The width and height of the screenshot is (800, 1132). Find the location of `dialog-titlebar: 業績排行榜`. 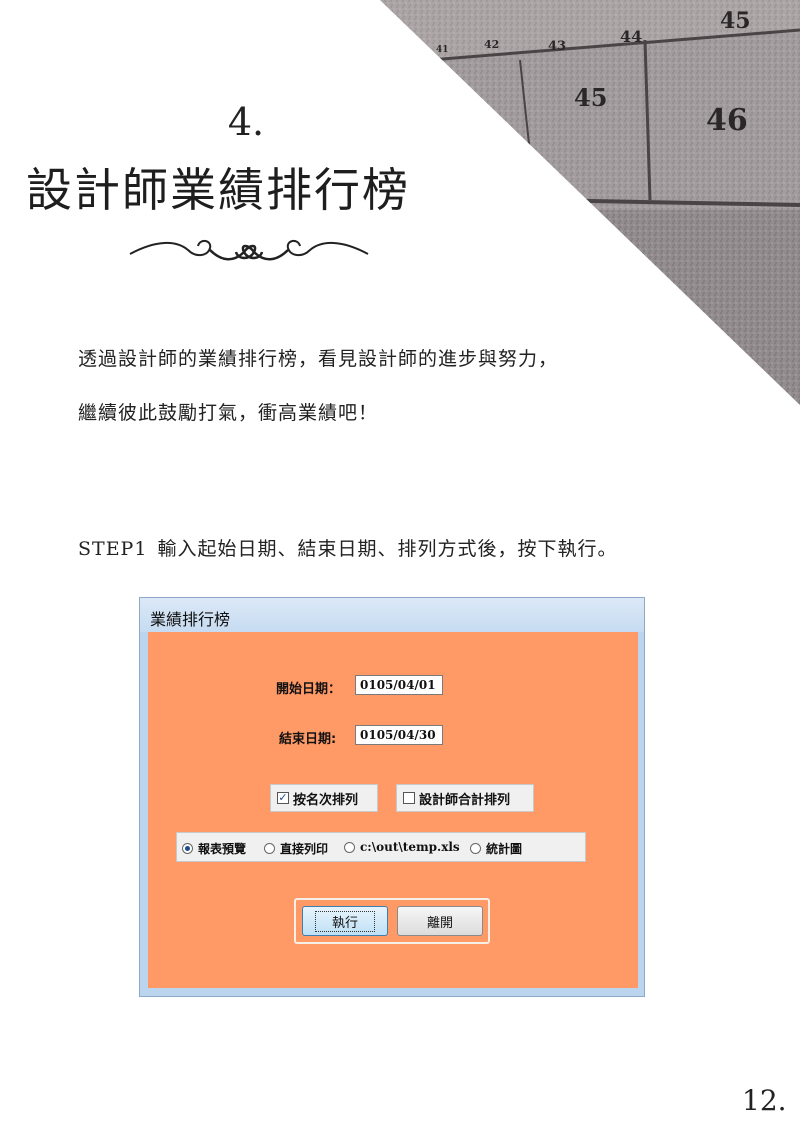

dialog-titlebar: 業績排行榜 is located at coordinates (392, 615).